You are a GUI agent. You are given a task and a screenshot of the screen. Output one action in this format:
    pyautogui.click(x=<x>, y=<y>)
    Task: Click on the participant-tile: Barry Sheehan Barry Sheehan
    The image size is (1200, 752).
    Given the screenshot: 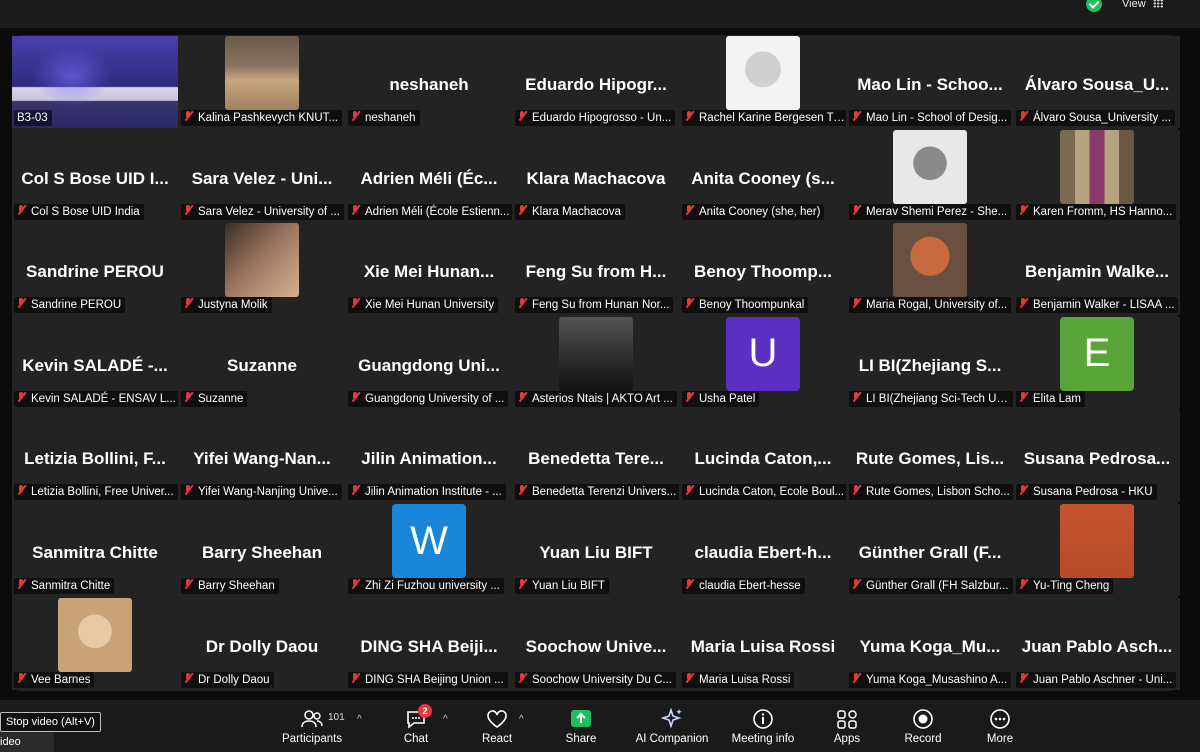 What is the action you would take?
    pyautogui.click(x=262, y=550)
    